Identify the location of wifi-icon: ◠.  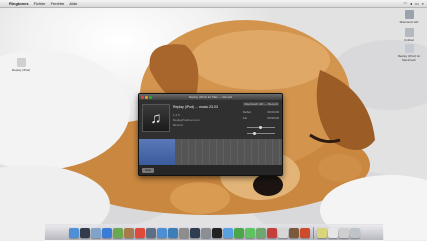
(405, 3).